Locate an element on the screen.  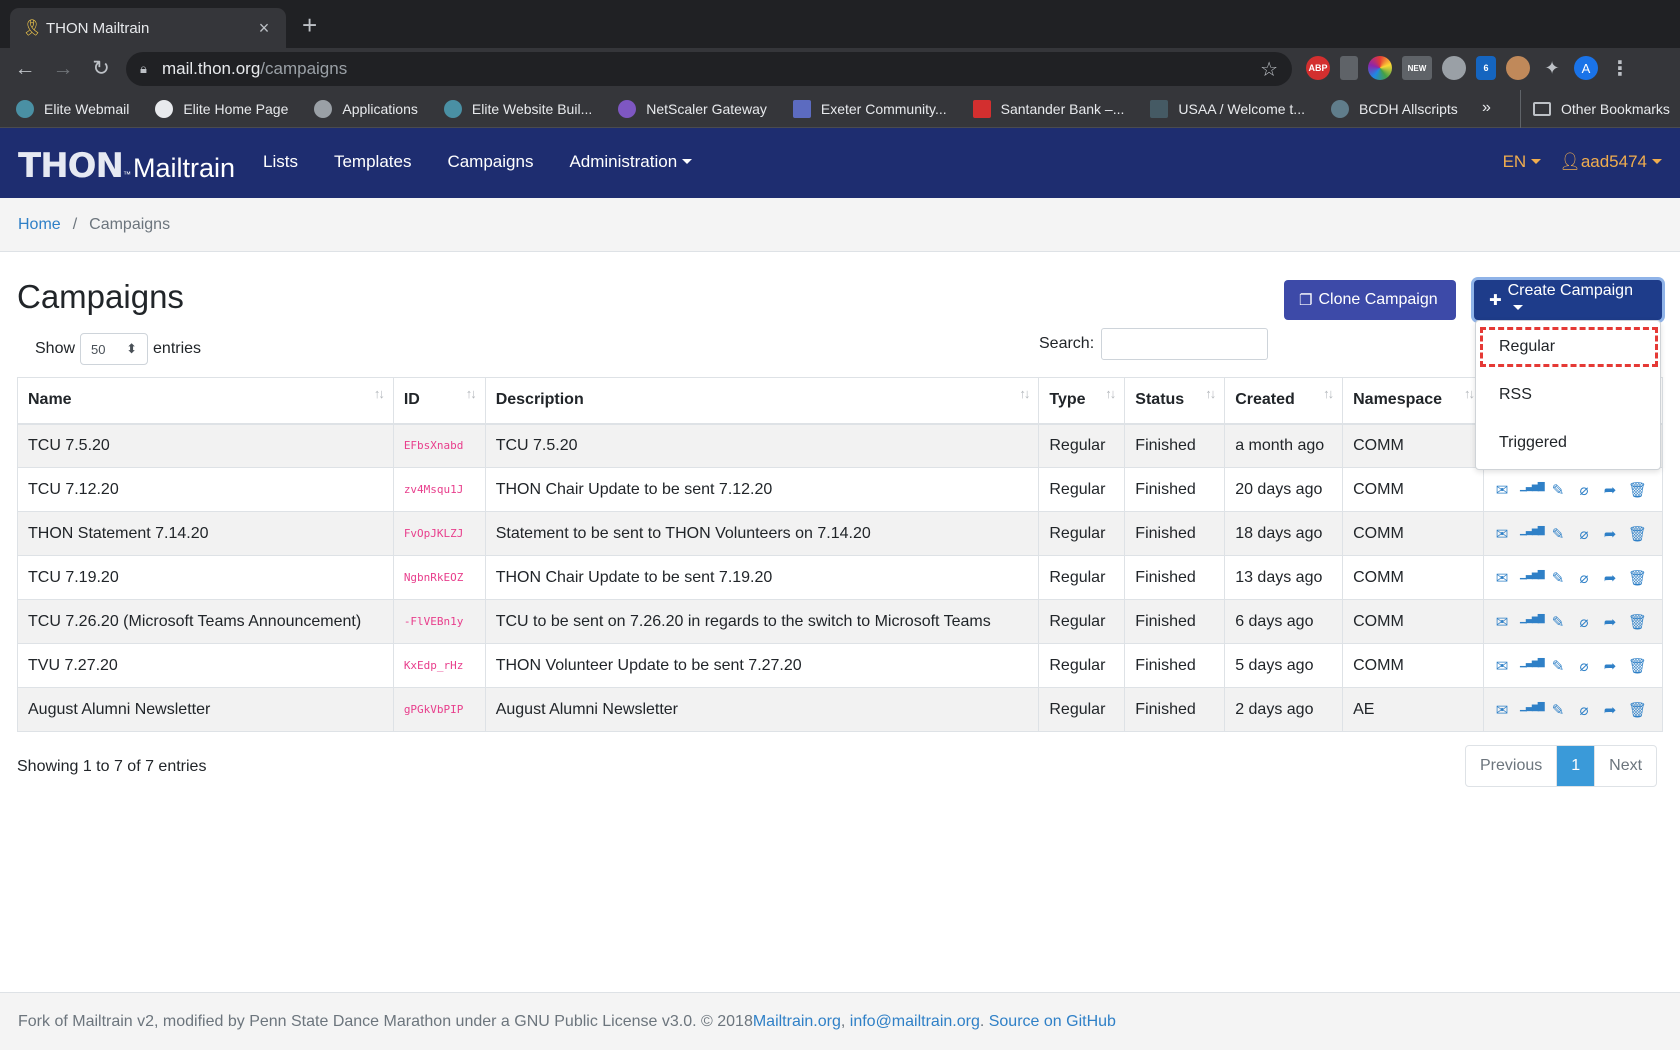
github-link: Source on GitHub is located at coordinates (1052, 1022).